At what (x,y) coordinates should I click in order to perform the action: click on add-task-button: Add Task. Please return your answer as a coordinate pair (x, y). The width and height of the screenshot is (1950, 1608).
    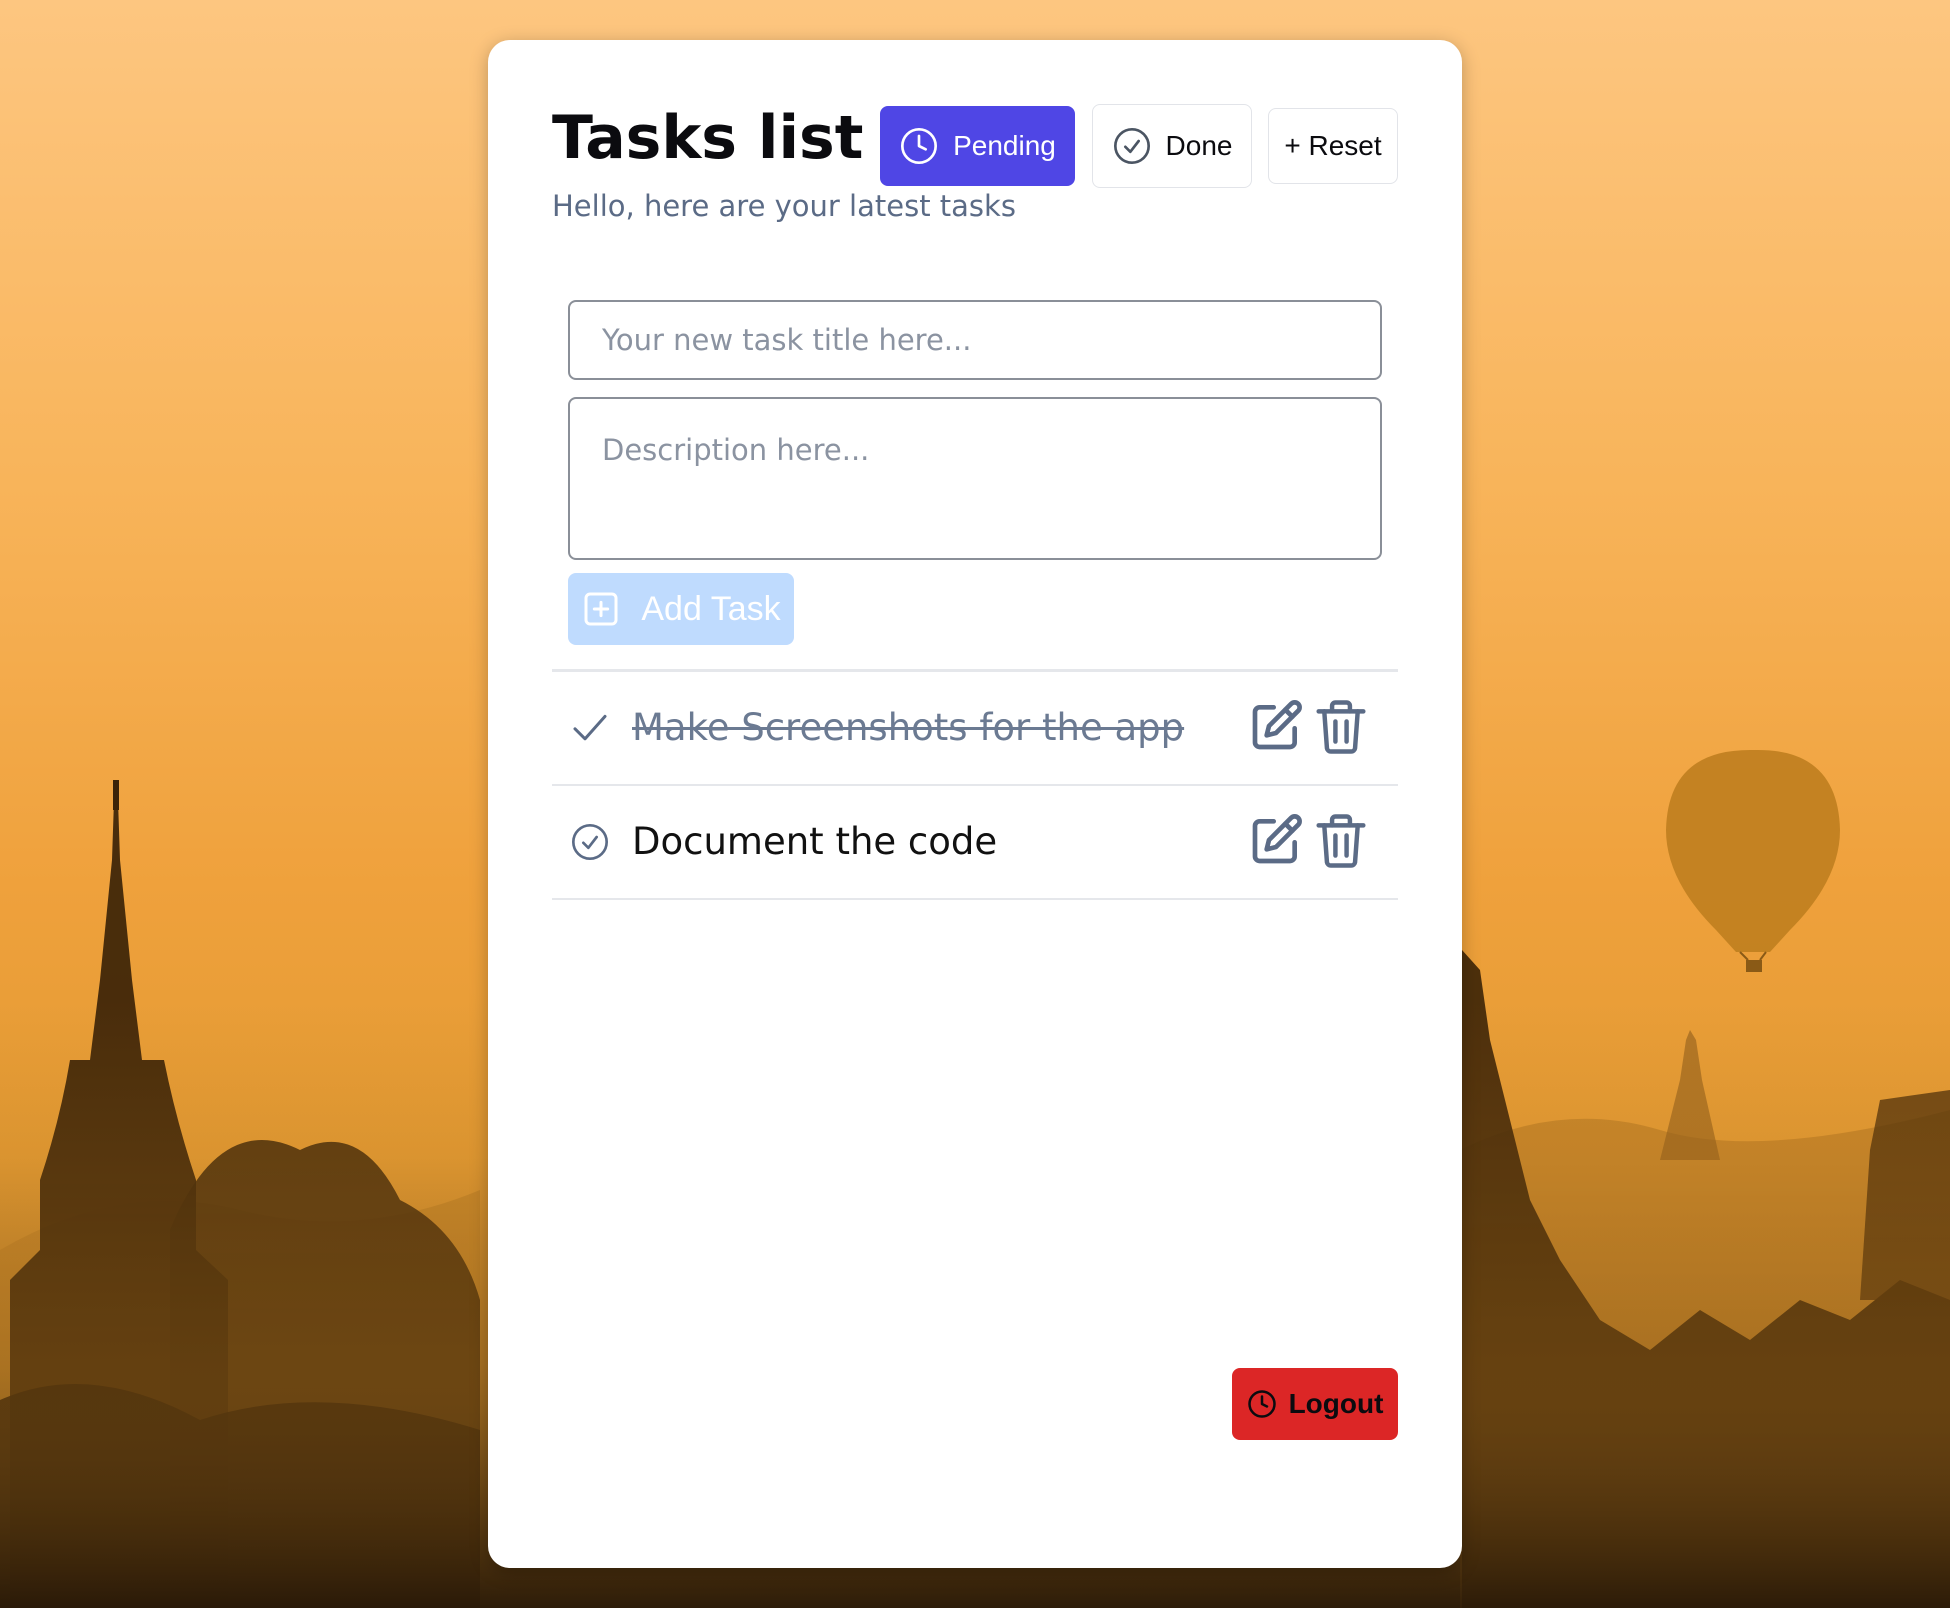
    Looking at the image, I should click on (681, 609).